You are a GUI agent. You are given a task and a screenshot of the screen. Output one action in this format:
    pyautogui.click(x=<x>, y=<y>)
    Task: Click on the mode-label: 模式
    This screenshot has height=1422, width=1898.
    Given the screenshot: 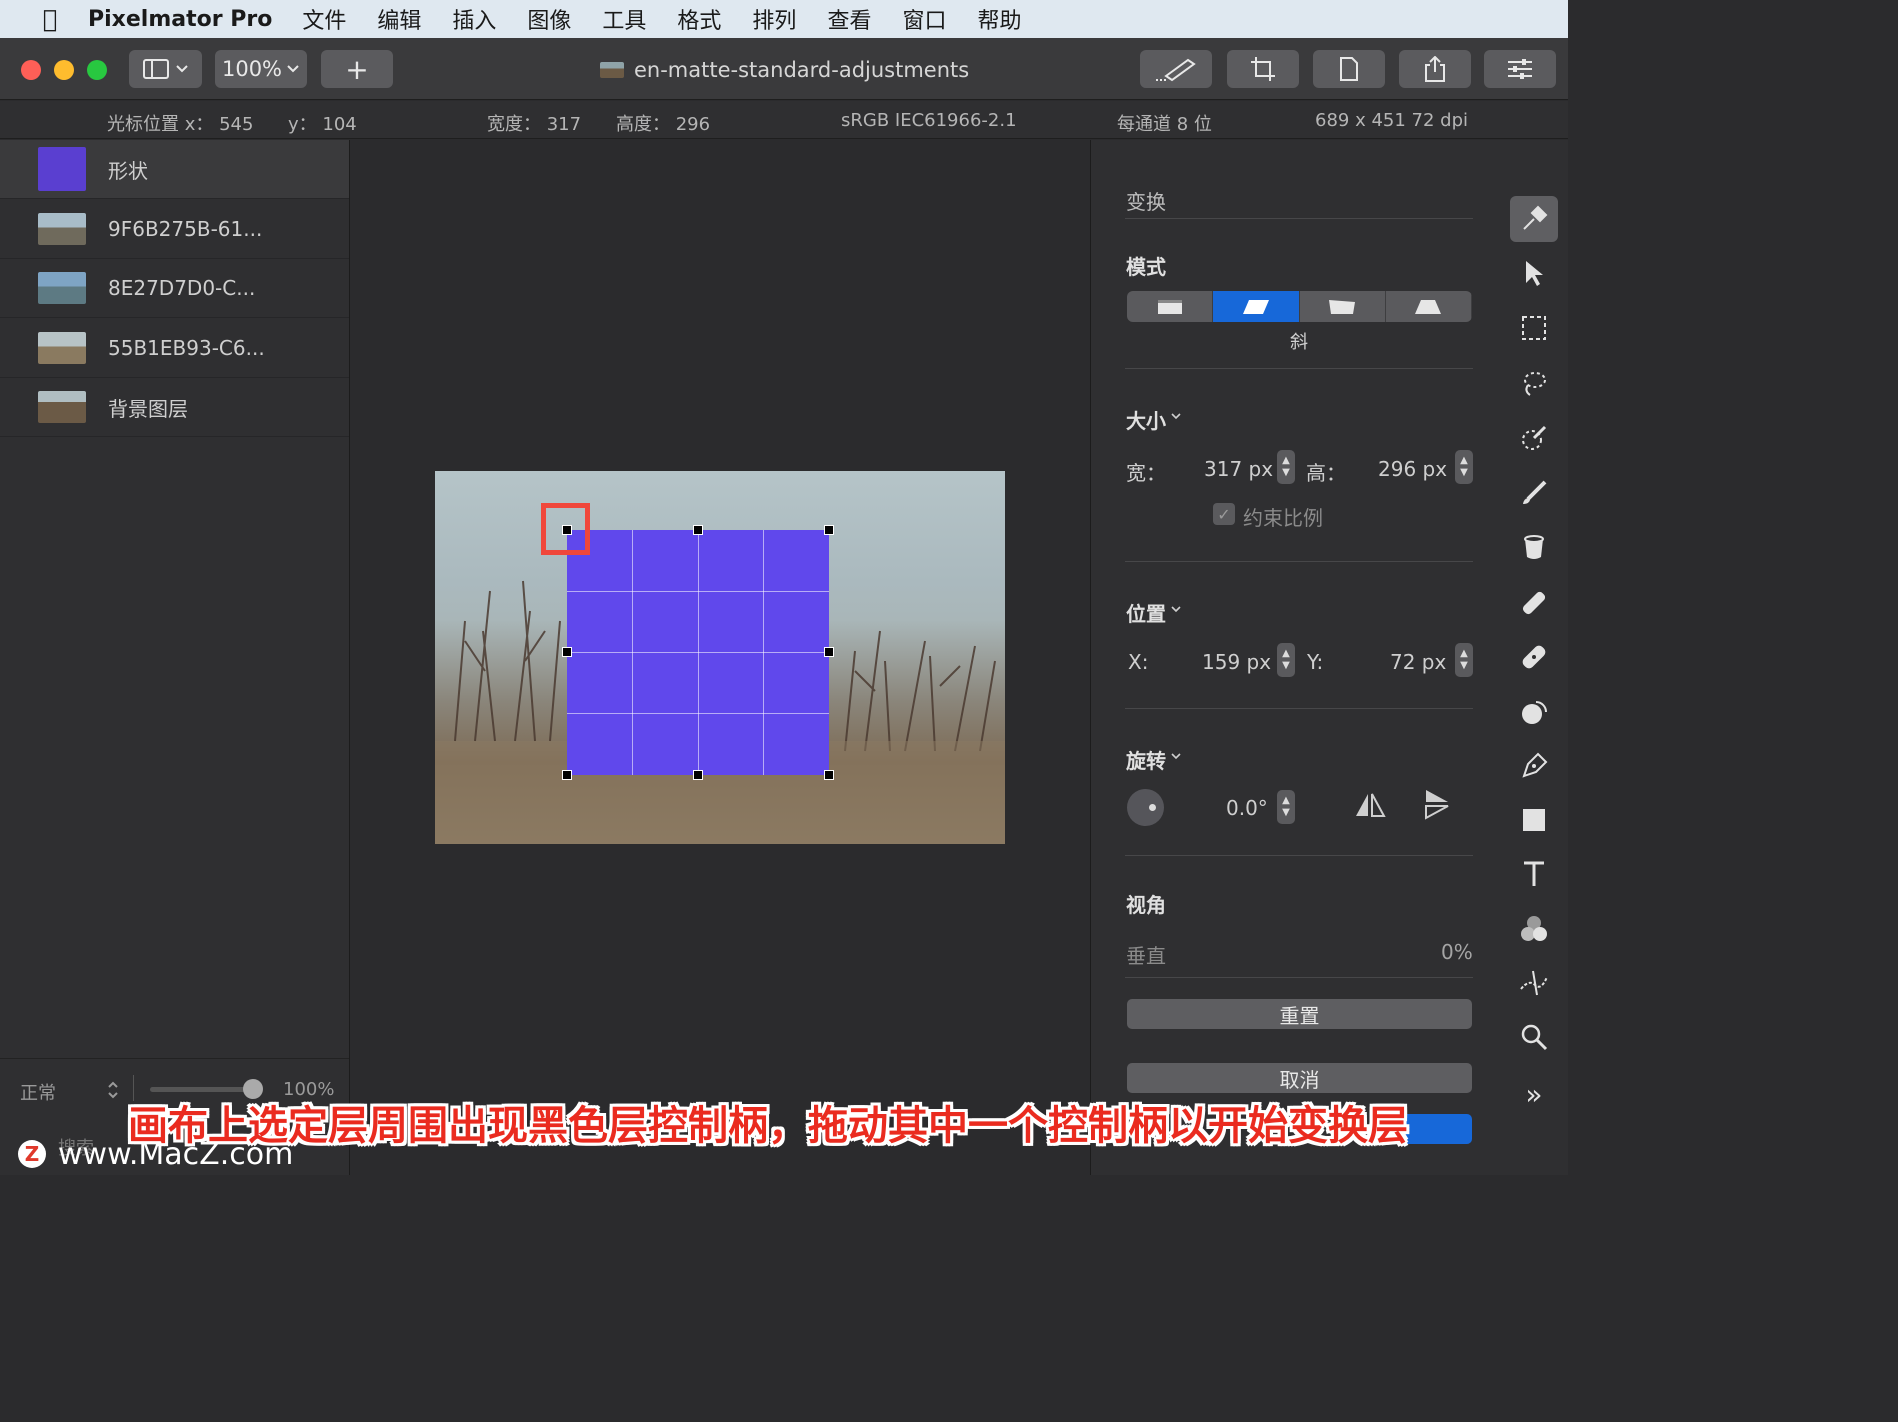 What is the action you would take?
    pyautogui.click(x=1146, y=267)
    